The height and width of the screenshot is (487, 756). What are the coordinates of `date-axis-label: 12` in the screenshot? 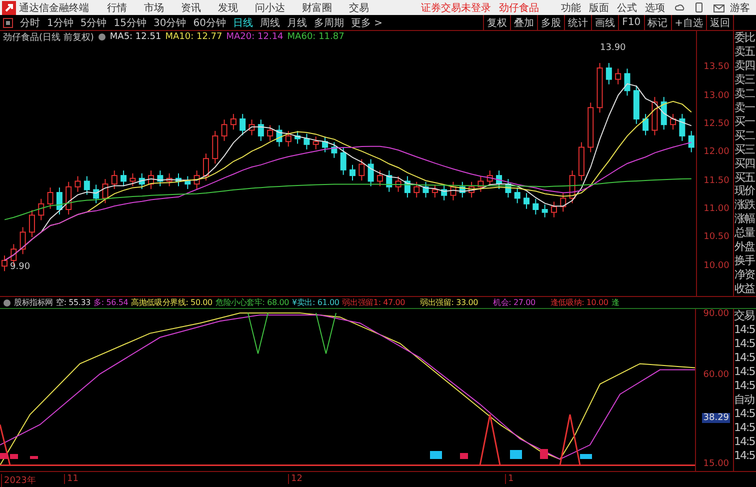 It's located at (295, 479).